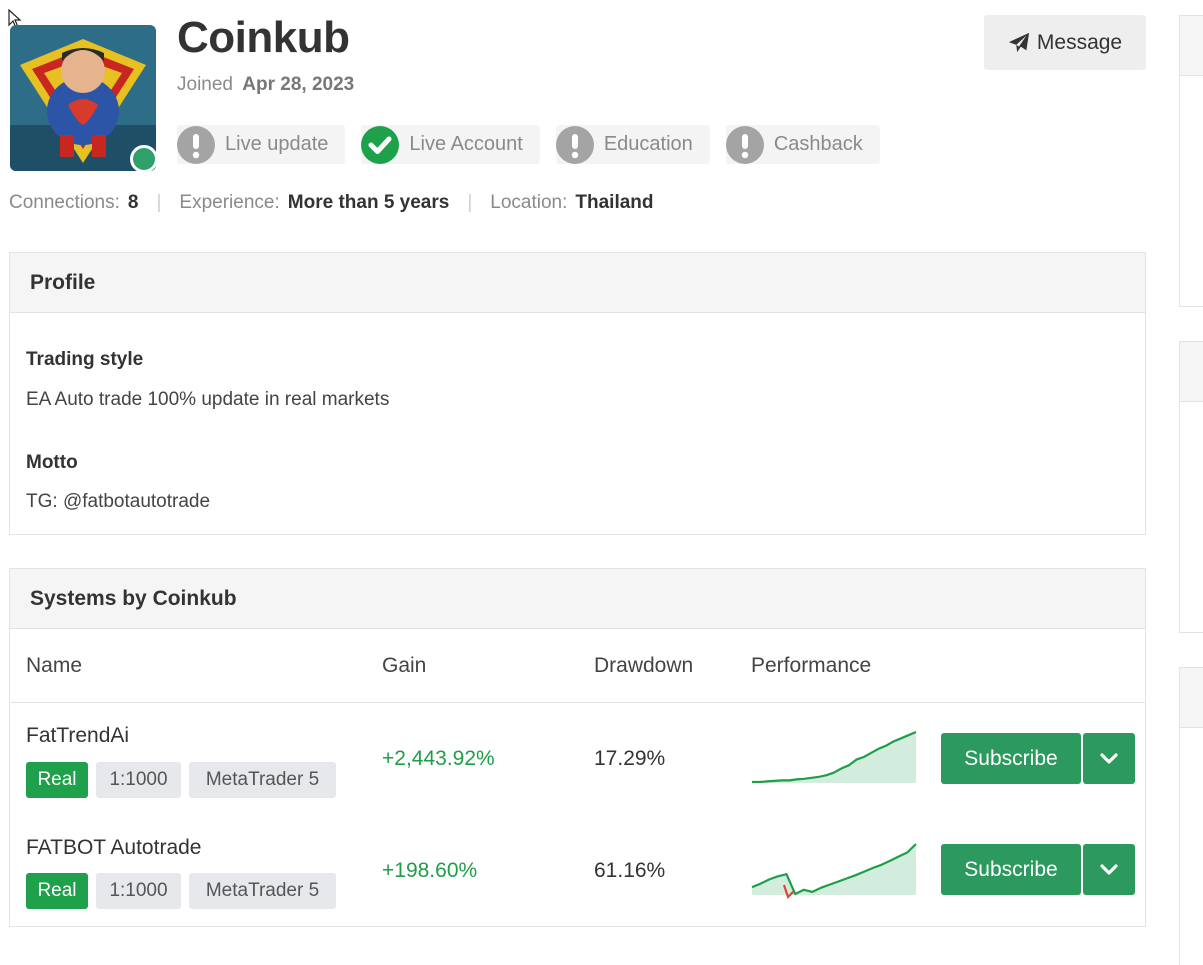 The width and height of the screenshot is (1203, 965). I want to click on connections-label: Connections:, so click(64, 202).